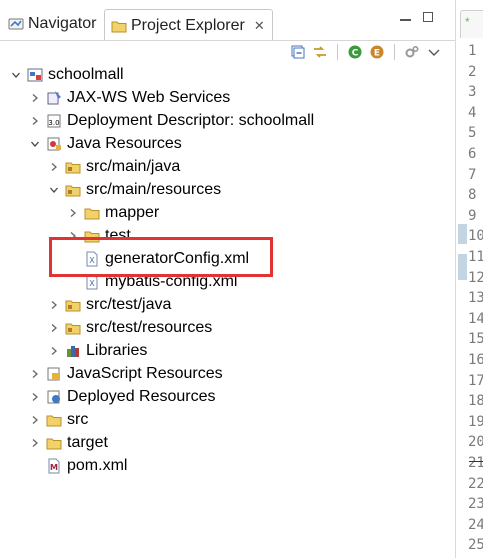 Image resolution: width=483 pixels, height=558 pixels. I want to click on tree-item: Libraries, so click(227, 351).